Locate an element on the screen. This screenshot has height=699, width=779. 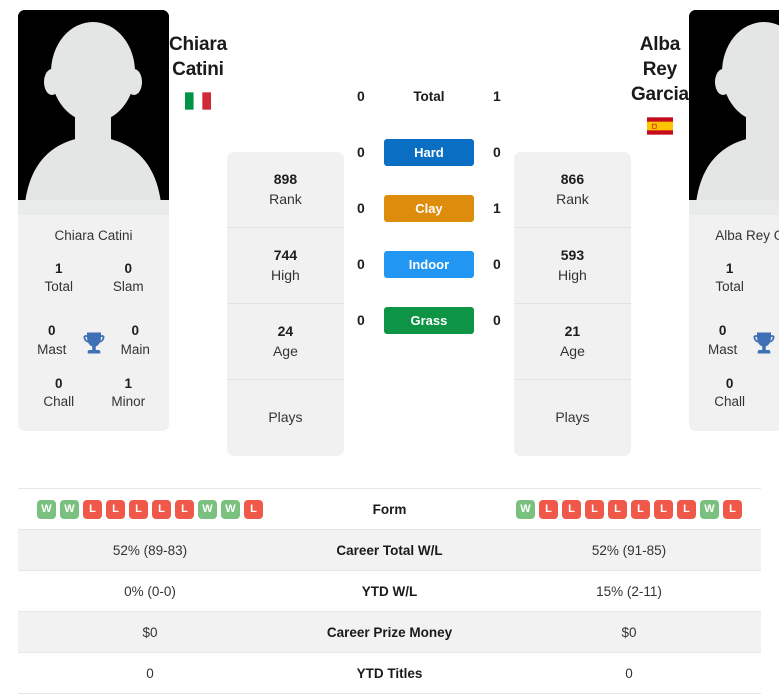
stat-value-left: 52% (89-83) is located at coordinates (150, 550).